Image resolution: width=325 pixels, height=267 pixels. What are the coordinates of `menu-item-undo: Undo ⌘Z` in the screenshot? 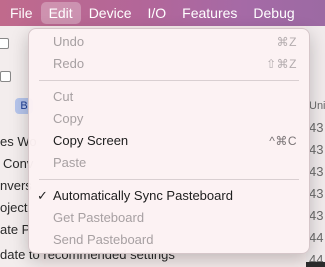 It's located at (169, 42).